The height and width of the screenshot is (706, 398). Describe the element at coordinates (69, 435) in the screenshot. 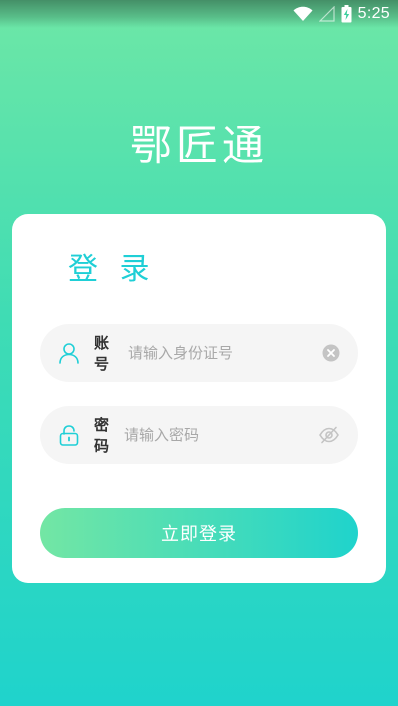

I see `lock-icon` at that location.